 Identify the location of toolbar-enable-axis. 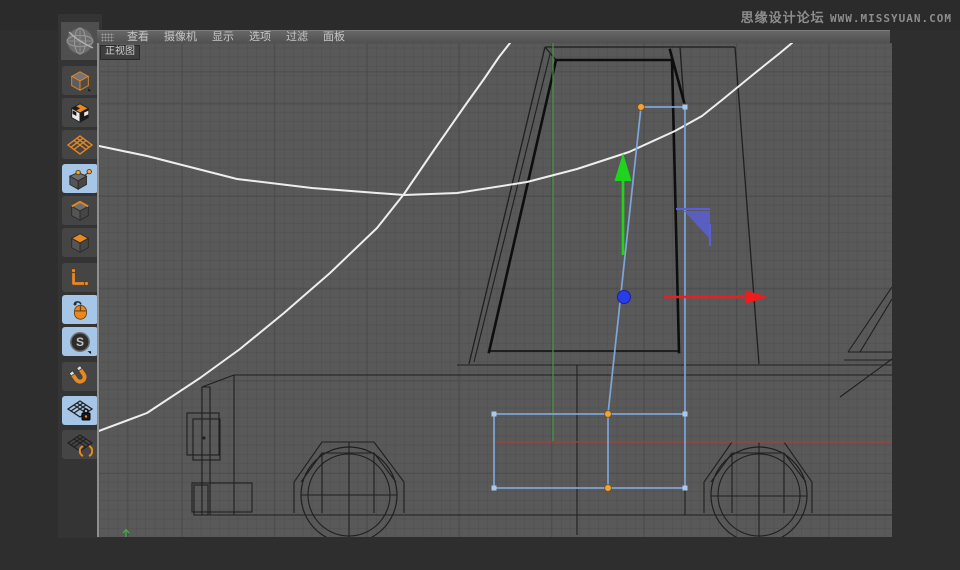
(80, 277).